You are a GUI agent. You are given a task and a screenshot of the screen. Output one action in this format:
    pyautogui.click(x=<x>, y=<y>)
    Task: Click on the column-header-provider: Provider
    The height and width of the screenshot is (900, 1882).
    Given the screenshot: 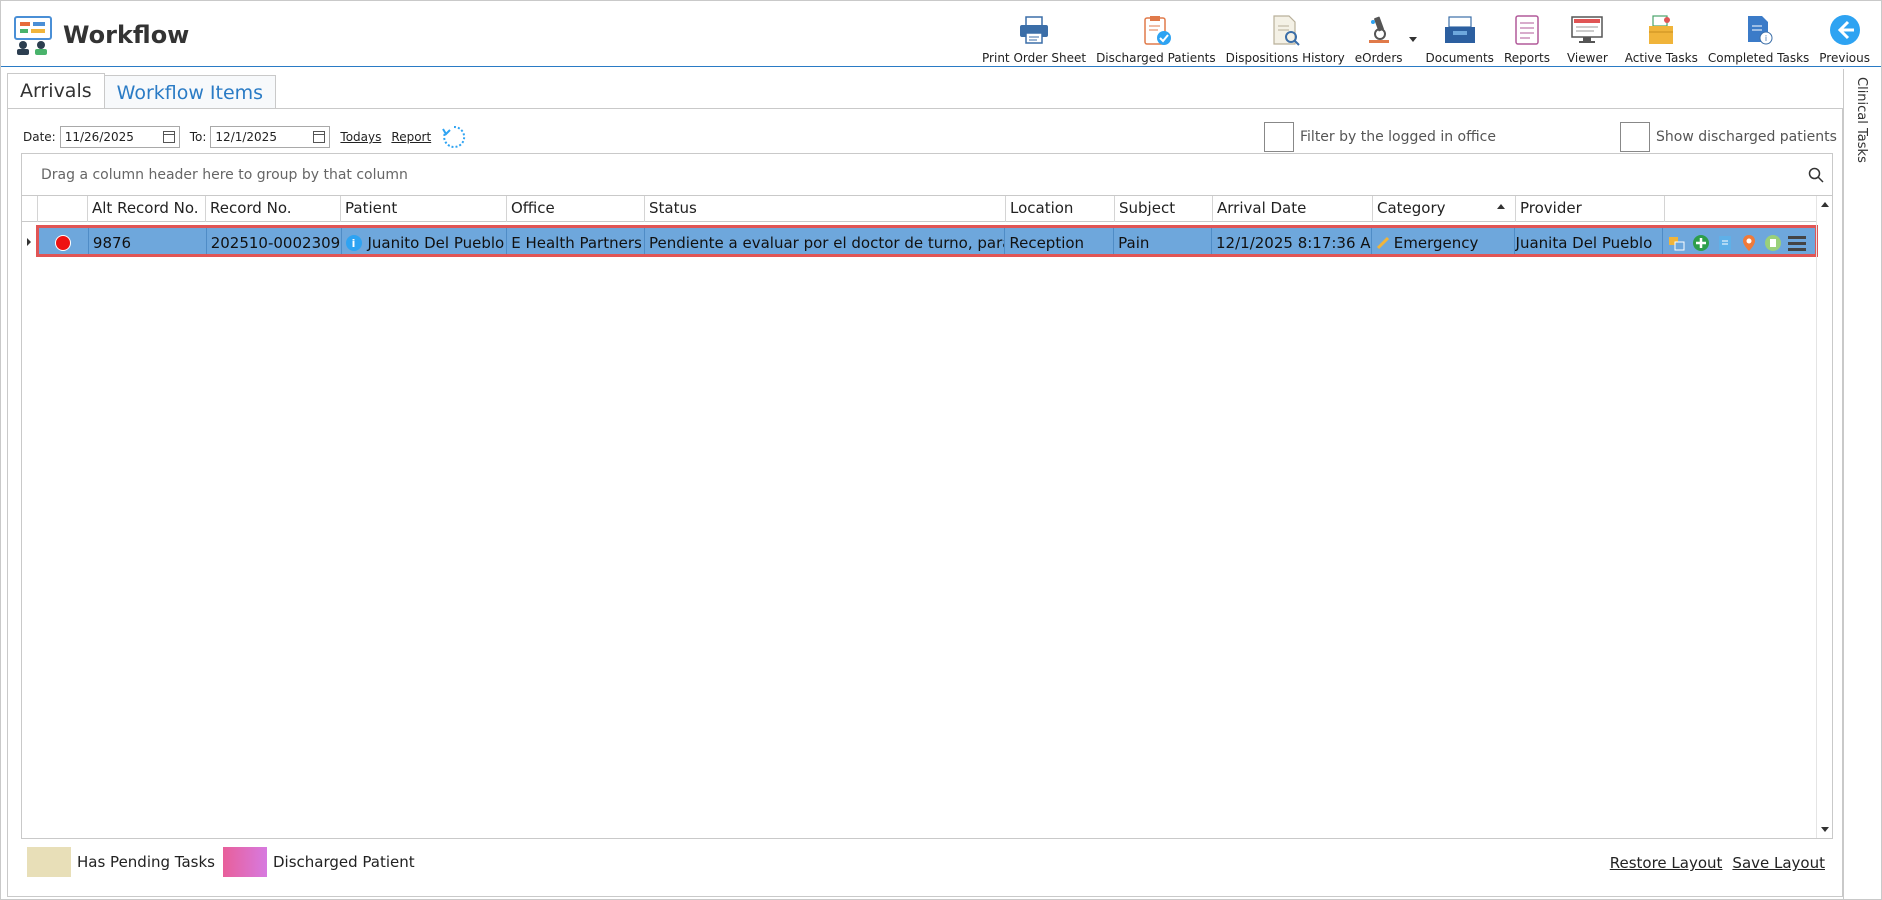 What is the action you would take?
    pyautogui.click(x=1590, y=209)
    